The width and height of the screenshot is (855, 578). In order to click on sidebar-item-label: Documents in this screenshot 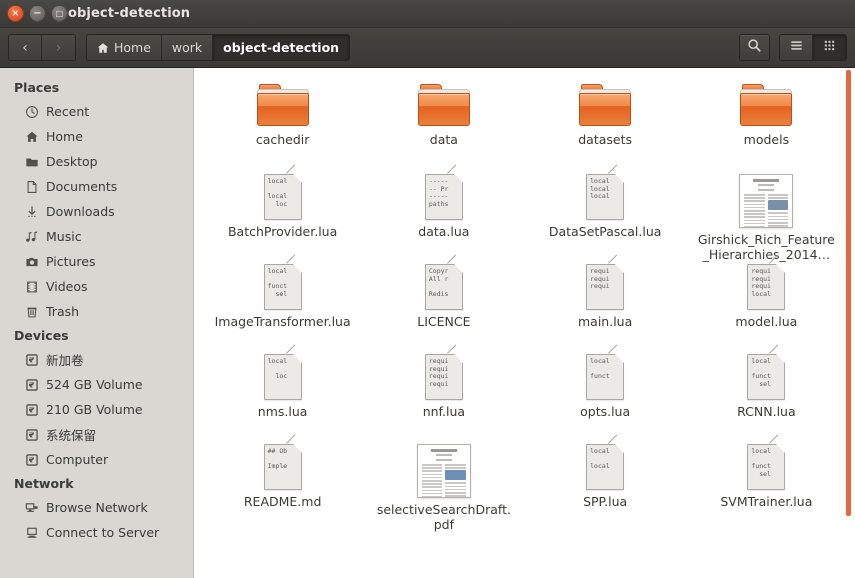, I will do `click(82, 186)`.